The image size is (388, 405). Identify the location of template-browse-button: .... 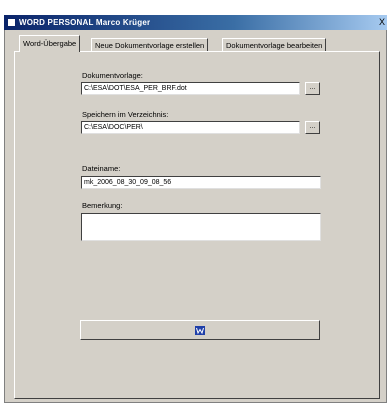
(312, 88).